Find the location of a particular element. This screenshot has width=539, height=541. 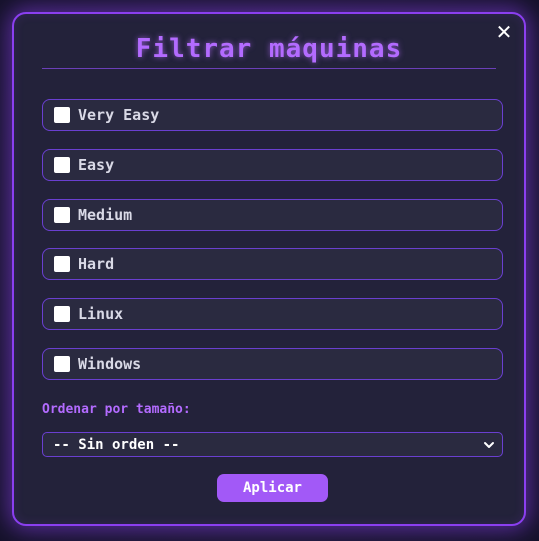

checkbox-medium is located at coordinates (62, 214).